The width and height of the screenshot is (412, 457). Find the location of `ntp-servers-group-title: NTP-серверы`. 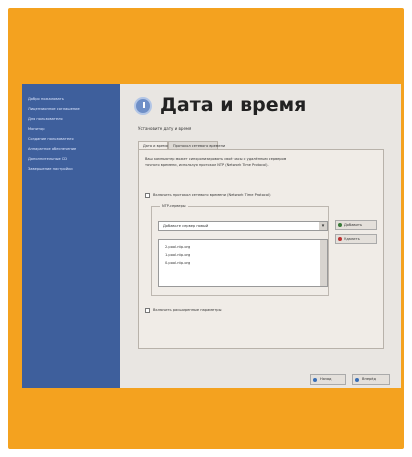

ntp-servers-group-title: NTP-серверы is located at coordinates (174, 206).